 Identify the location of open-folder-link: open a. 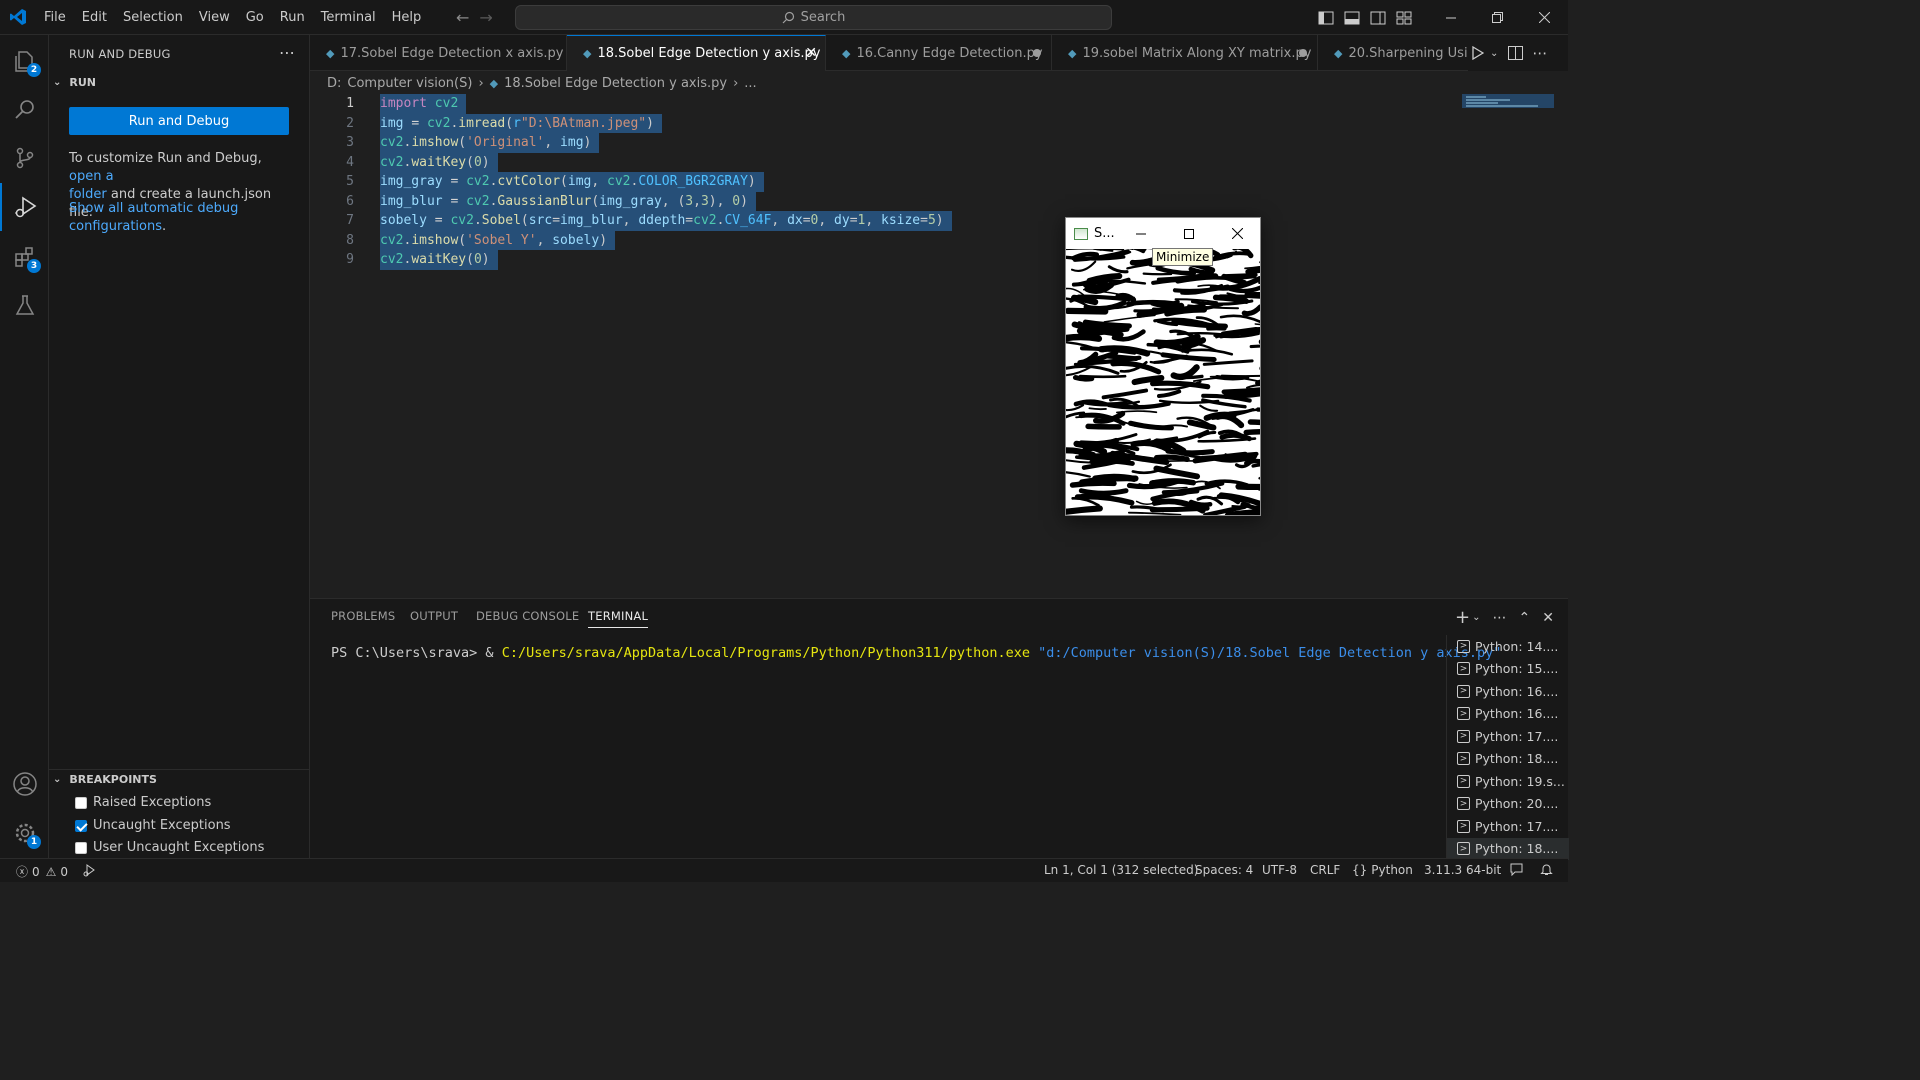
(91, 176).